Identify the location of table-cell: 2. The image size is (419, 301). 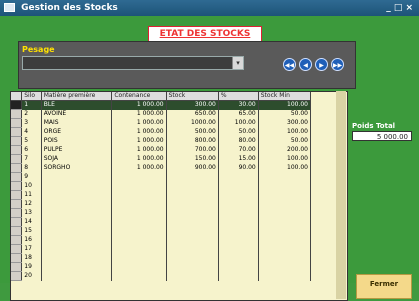
(31, 114).